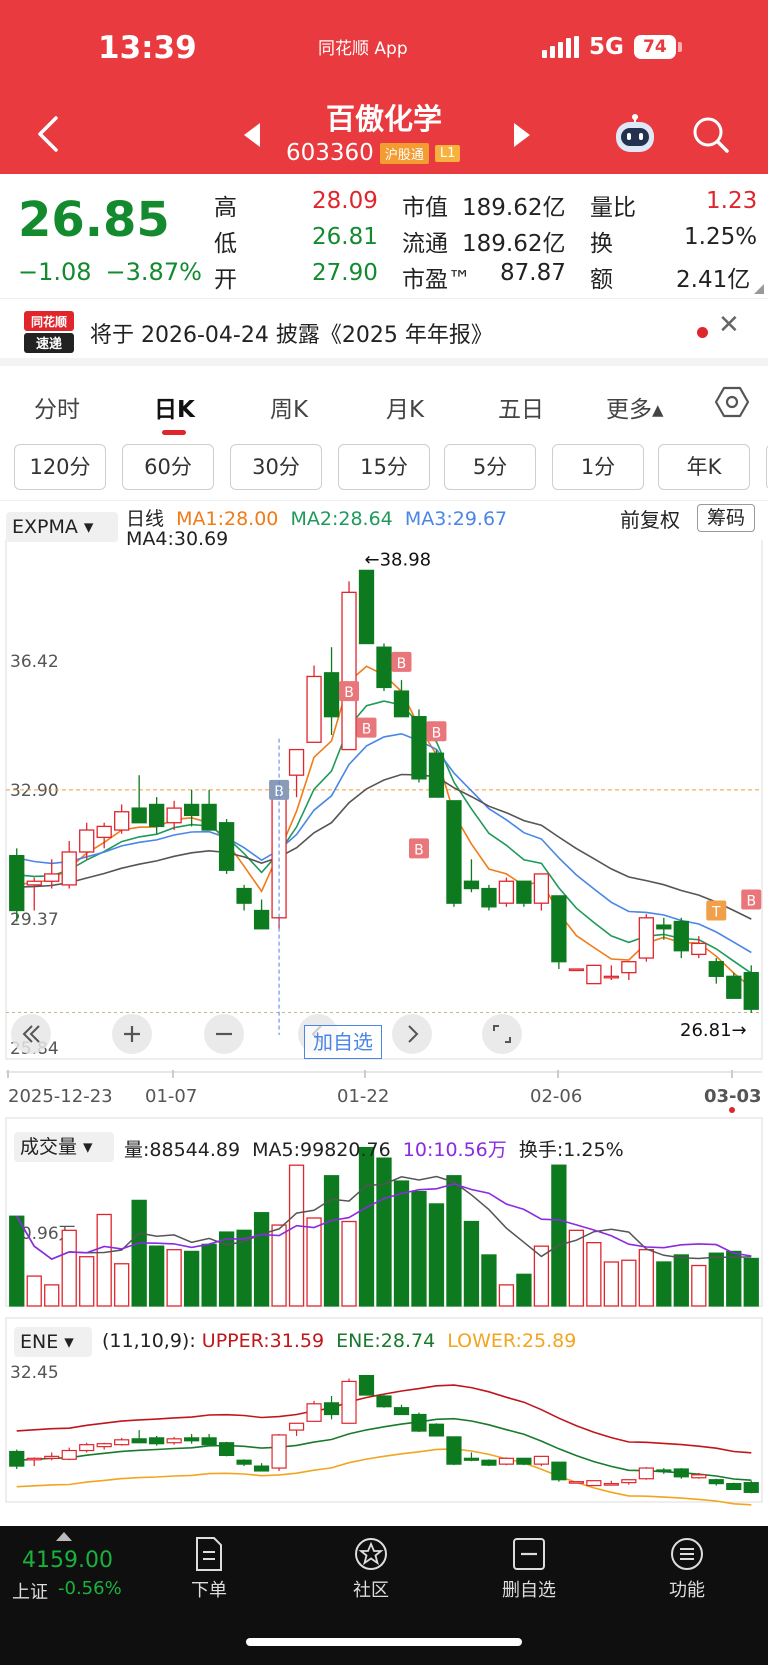 Image resolution: width=768 pixels, height=1665 pixels. I want to click on latest-dot, so click(732, 1110).